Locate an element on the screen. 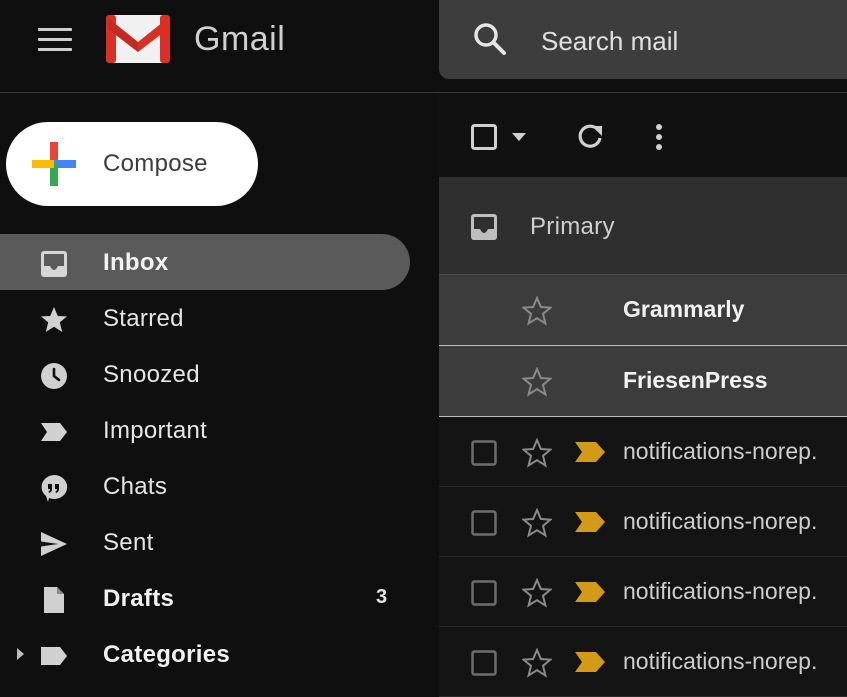 The image size is (847, 697). sidebar-item-label: Categories is located at coordinates (167, 654).